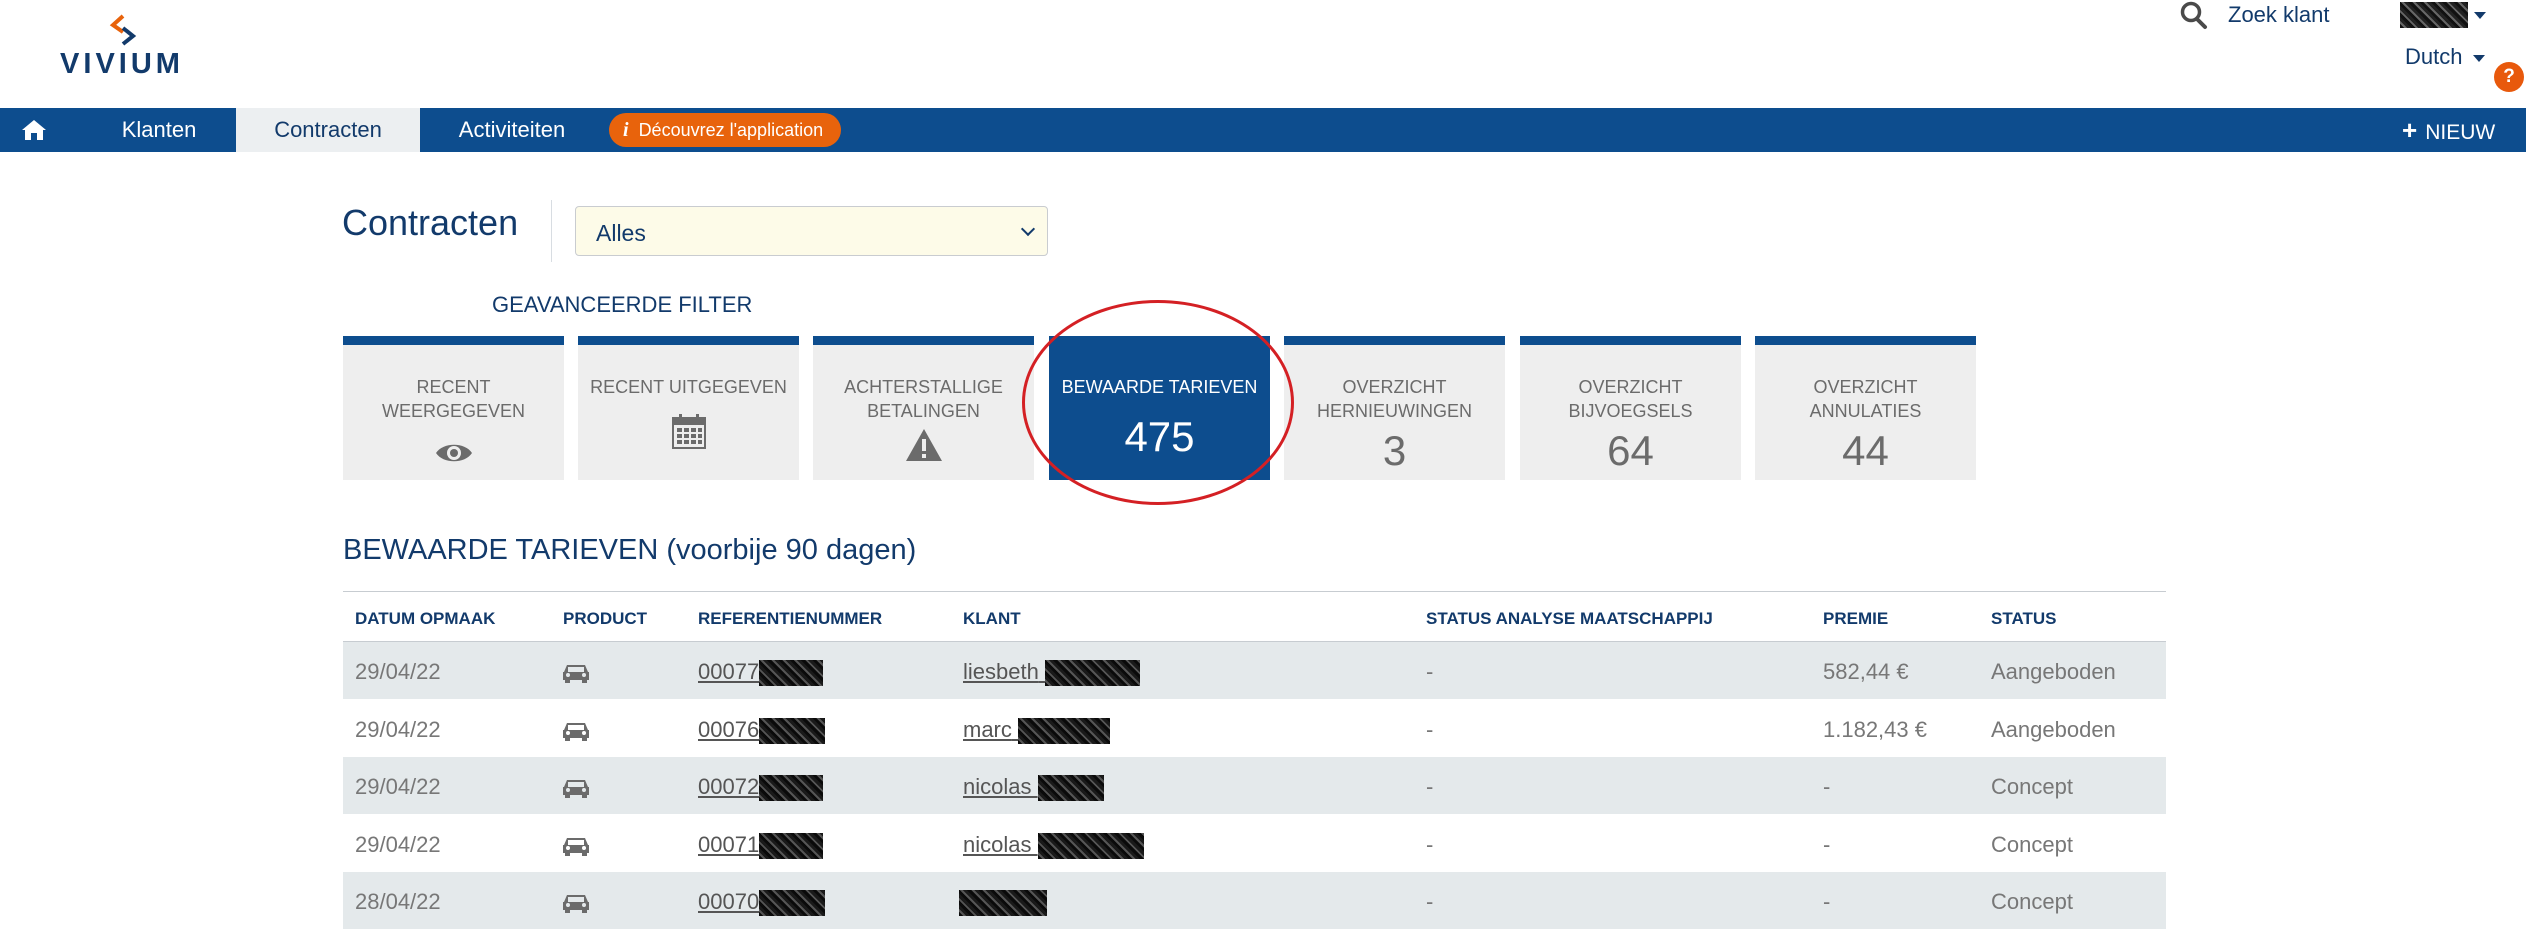  What do you see at coordinates (626, 130) in the screenshot?
I see `info-icon: i` at bounding box center [626, 130].